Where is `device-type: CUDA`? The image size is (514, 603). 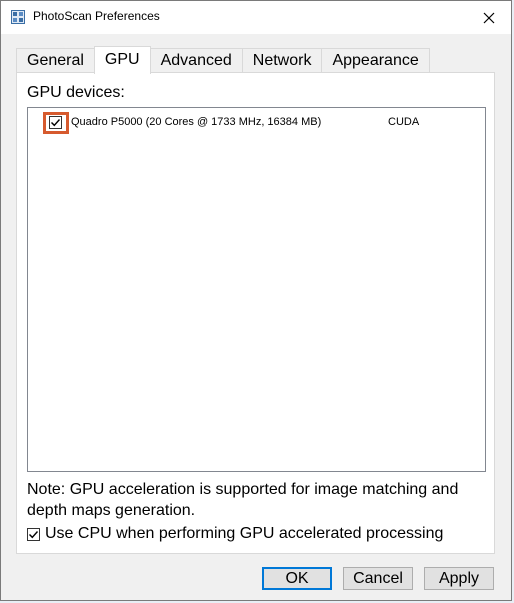 device-type: CUDA is located at coordinates (404, 122).